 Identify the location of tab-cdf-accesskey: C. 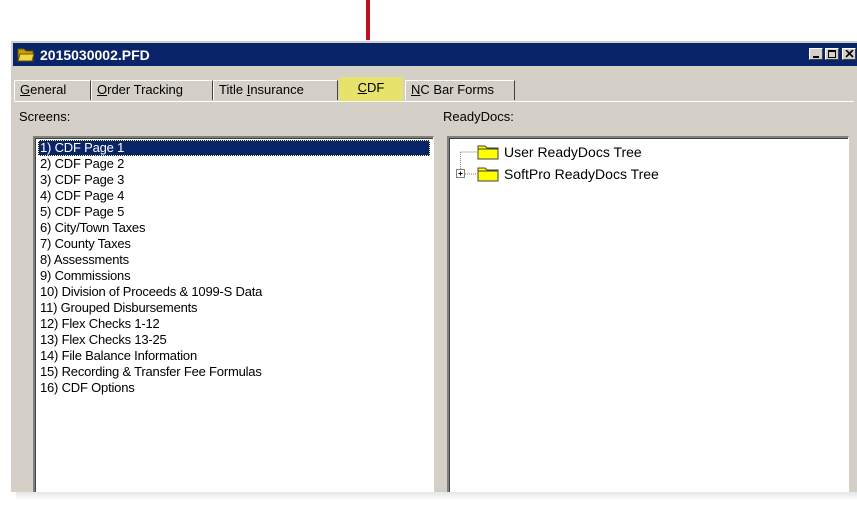
(362, 87).